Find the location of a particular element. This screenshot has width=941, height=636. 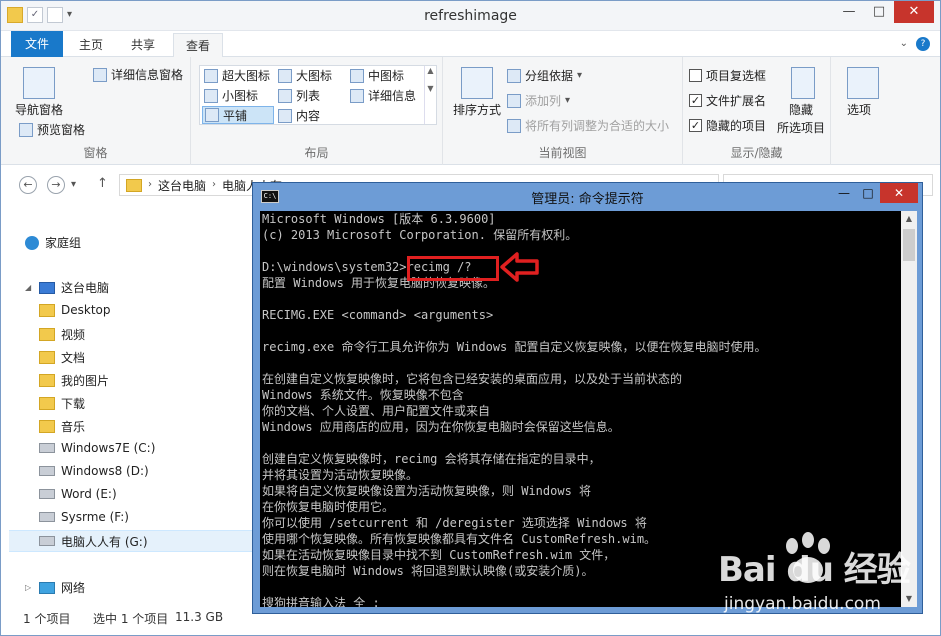

large-icons-icon is located at coordinates (285, 75).